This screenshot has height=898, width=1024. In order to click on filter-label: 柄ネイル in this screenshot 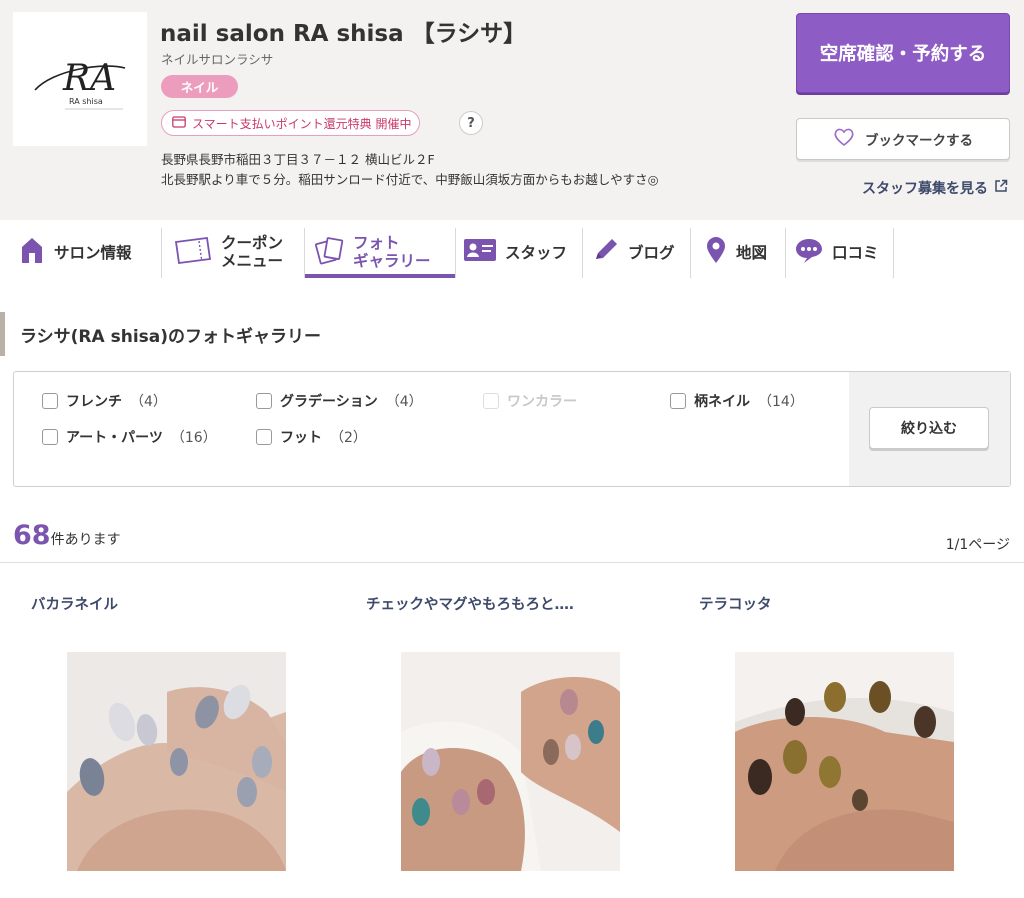, I will do `click(722, 402)`.